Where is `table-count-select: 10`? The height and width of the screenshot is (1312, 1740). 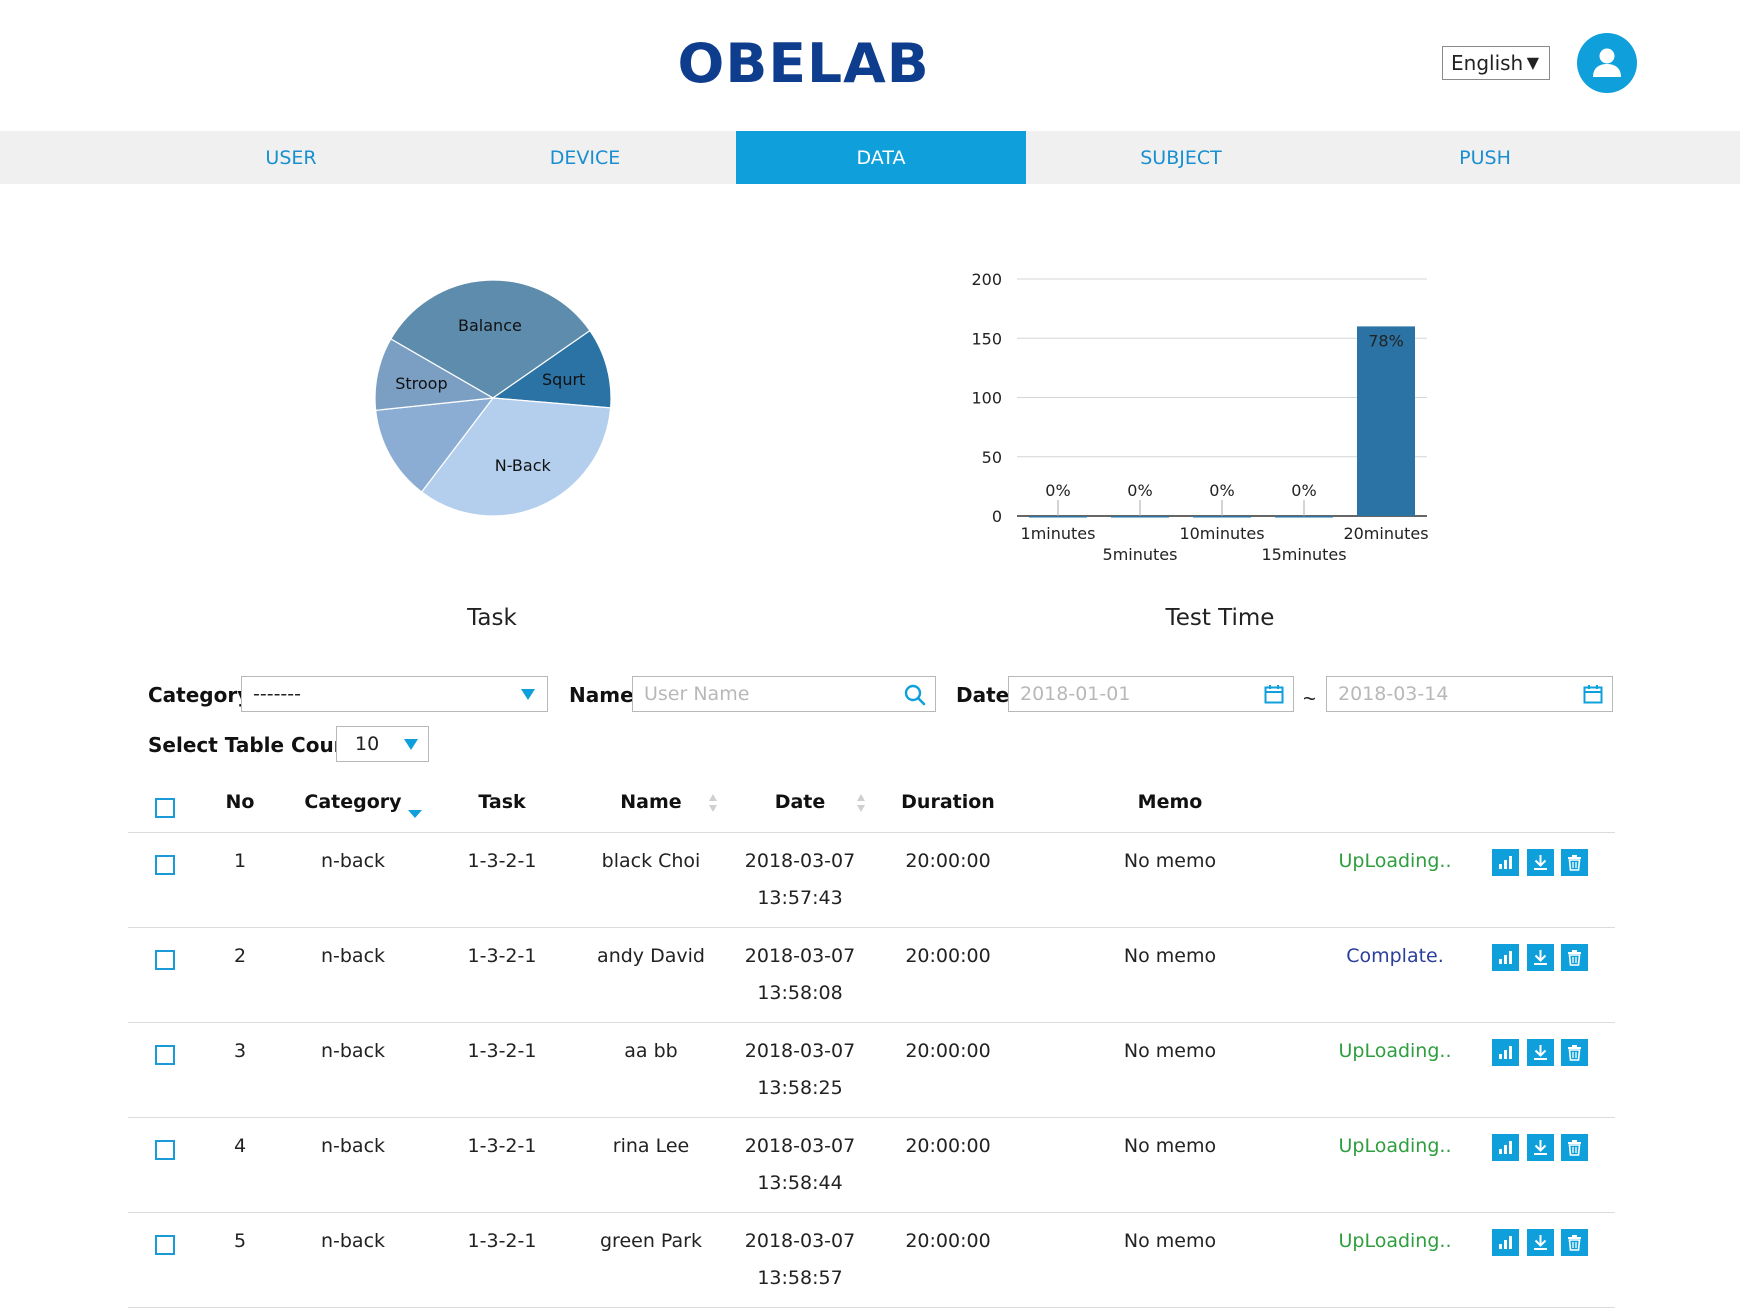 table-count-select: 10 is located at coordinates (382, 744).